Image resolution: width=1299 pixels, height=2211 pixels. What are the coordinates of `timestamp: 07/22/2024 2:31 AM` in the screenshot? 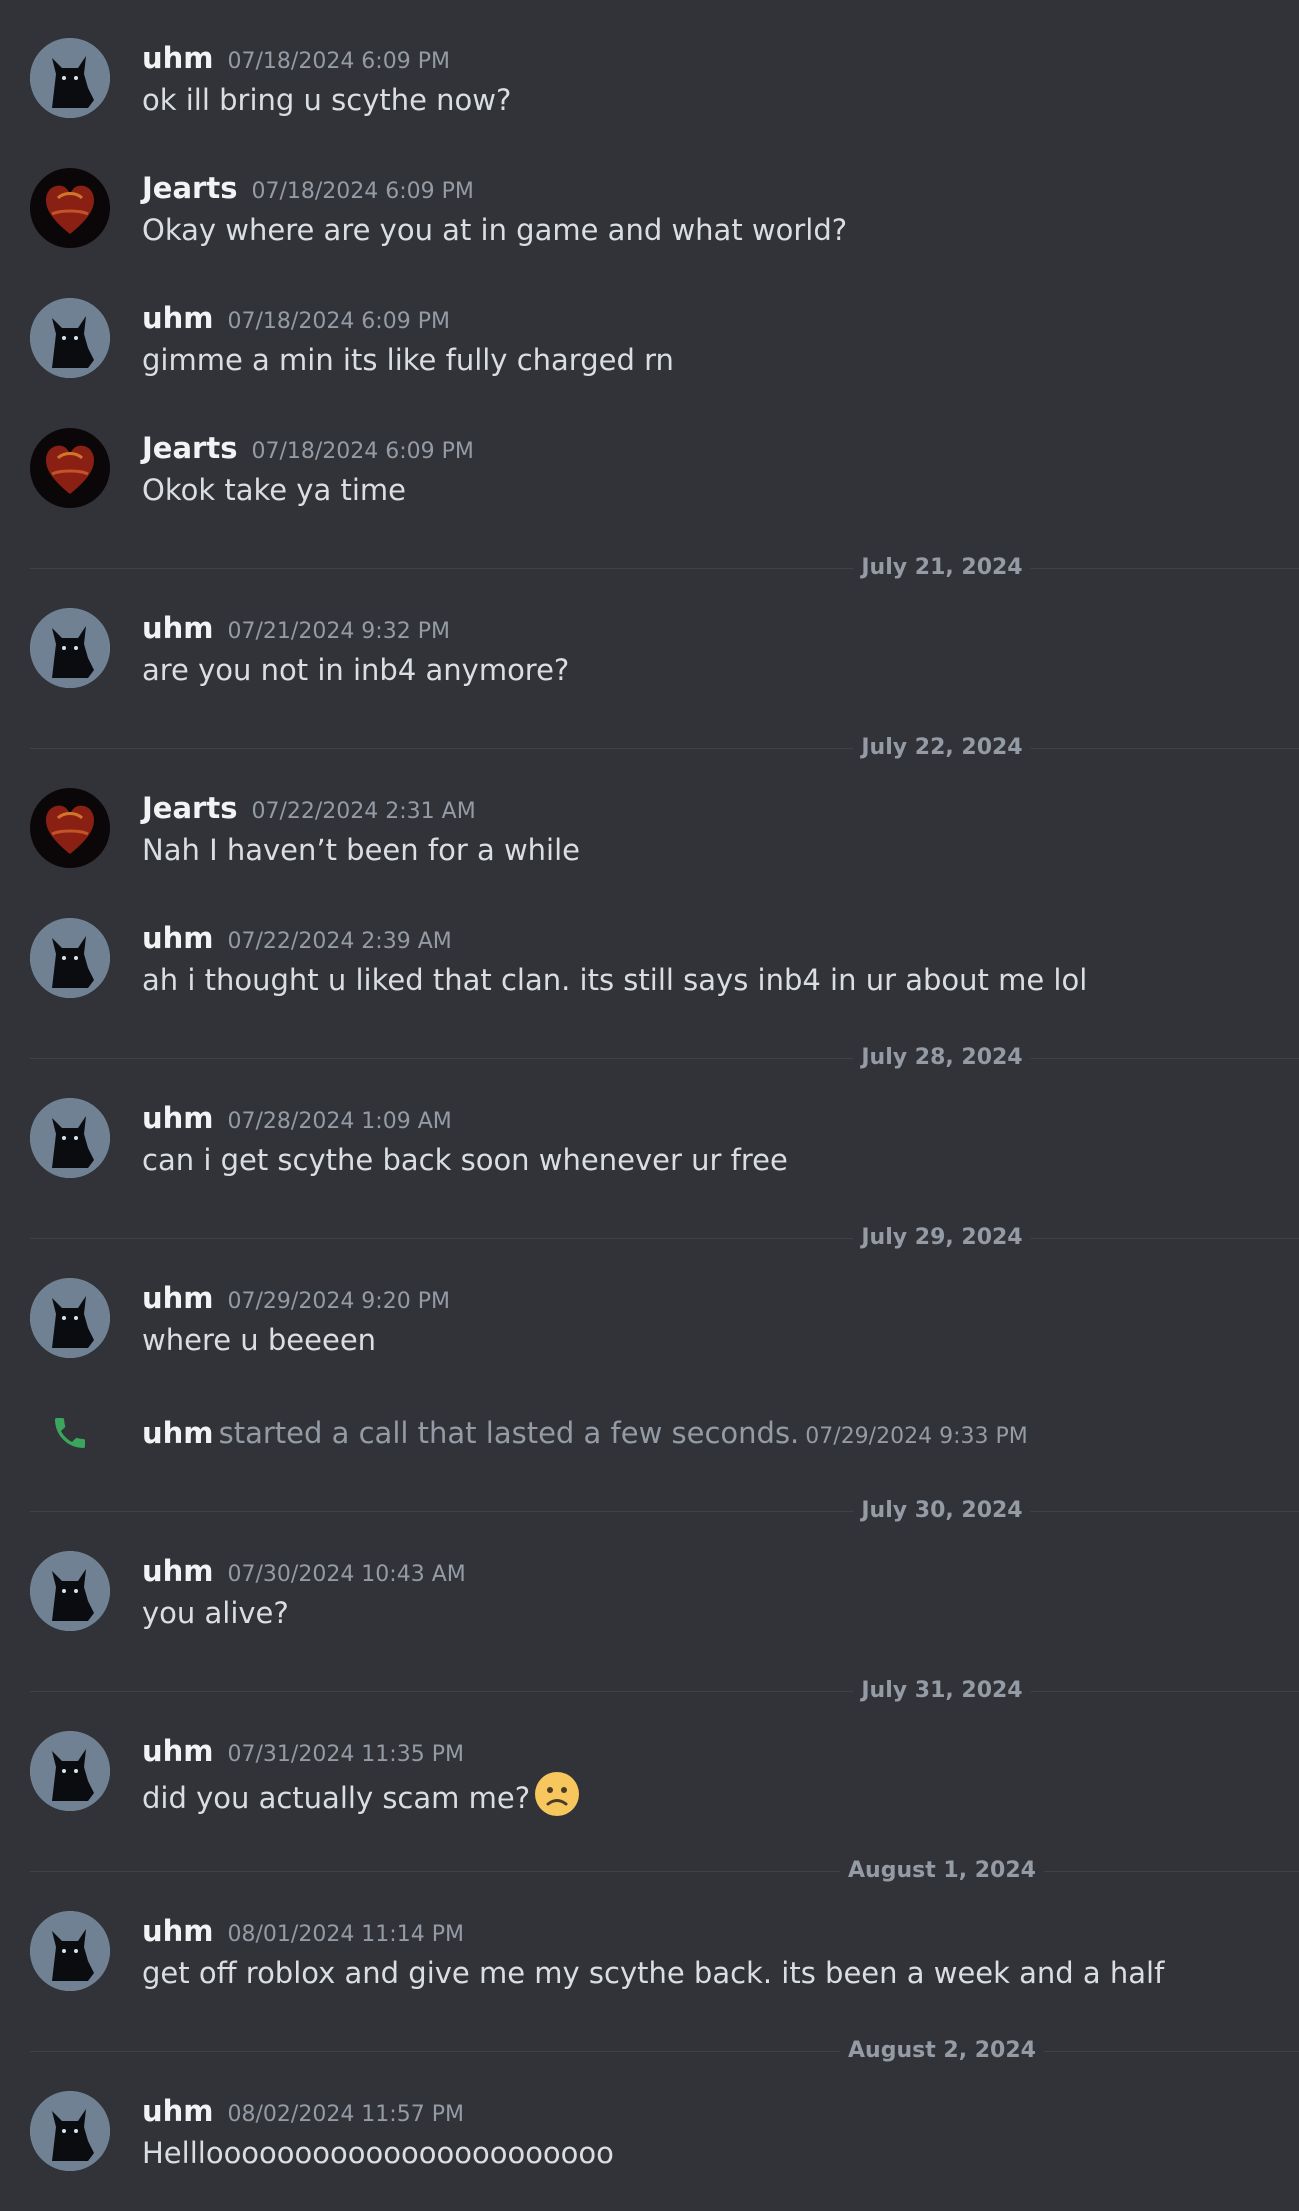 It's located at (363, 811).